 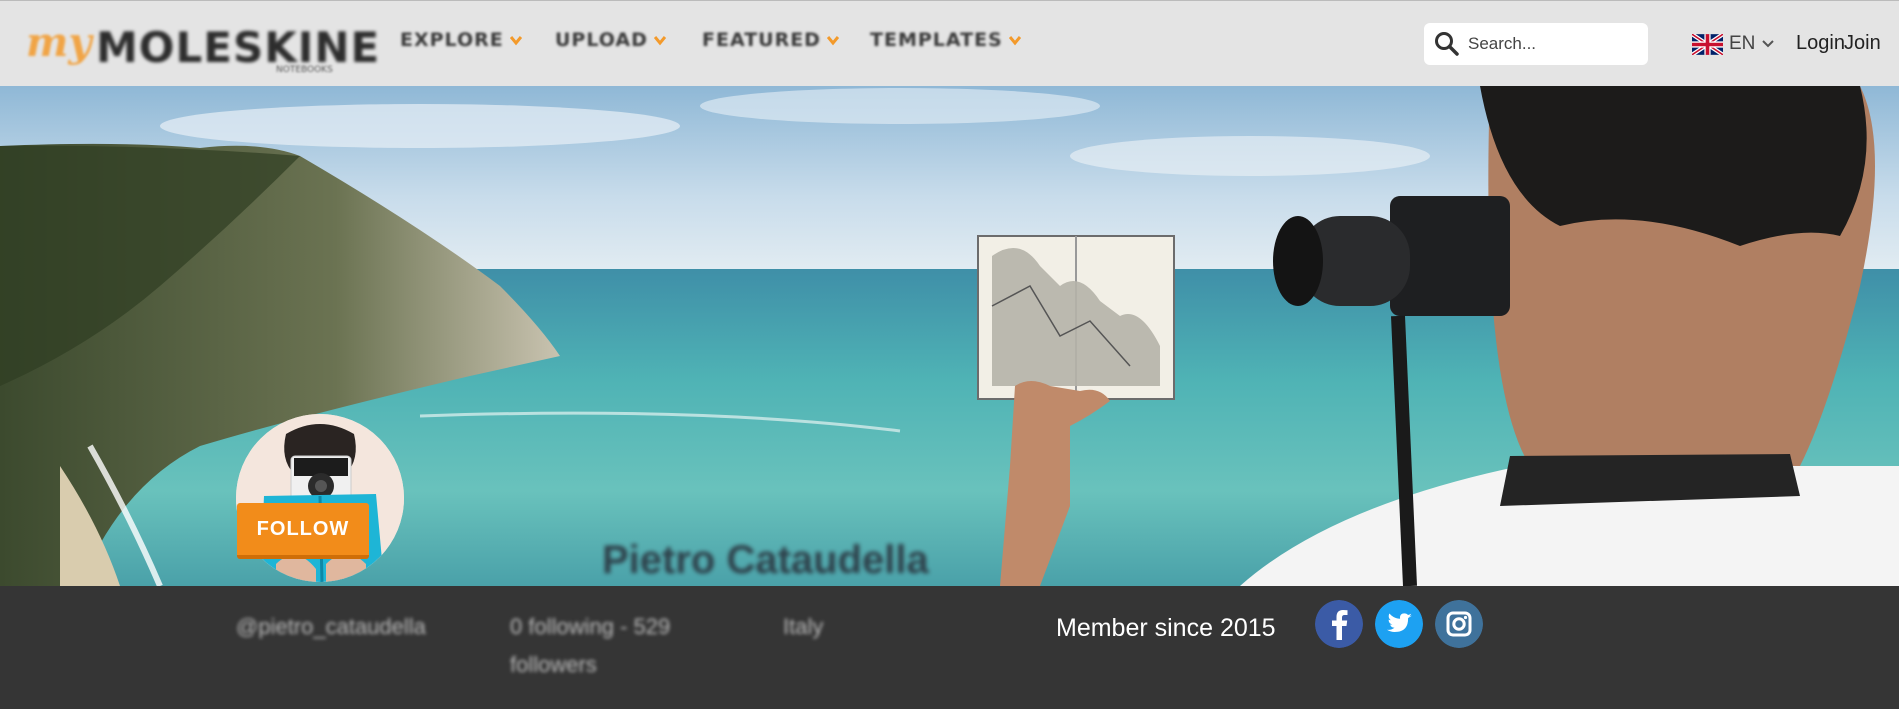 I want to click on language-code: EN, so click(x=1742, y=43).